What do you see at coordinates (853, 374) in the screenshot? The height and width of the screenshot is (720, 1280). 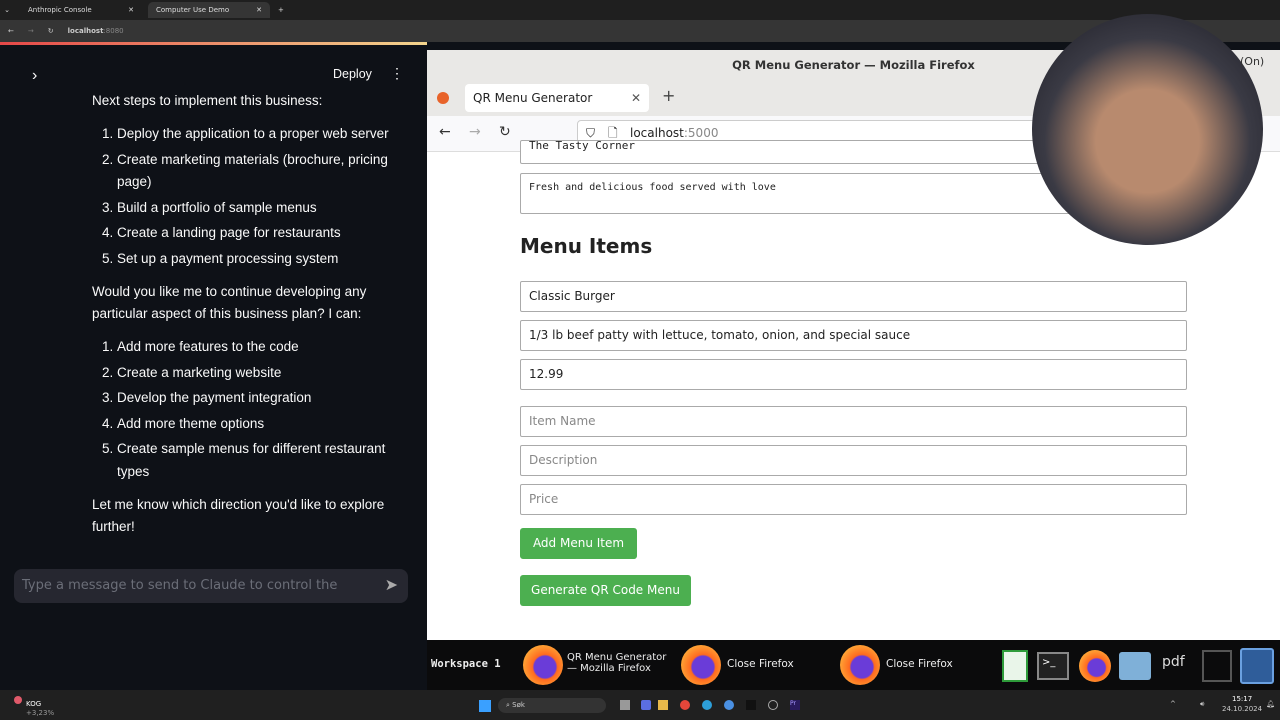 I see `item-price-field: 12.99` at bounding box center [853, 374].